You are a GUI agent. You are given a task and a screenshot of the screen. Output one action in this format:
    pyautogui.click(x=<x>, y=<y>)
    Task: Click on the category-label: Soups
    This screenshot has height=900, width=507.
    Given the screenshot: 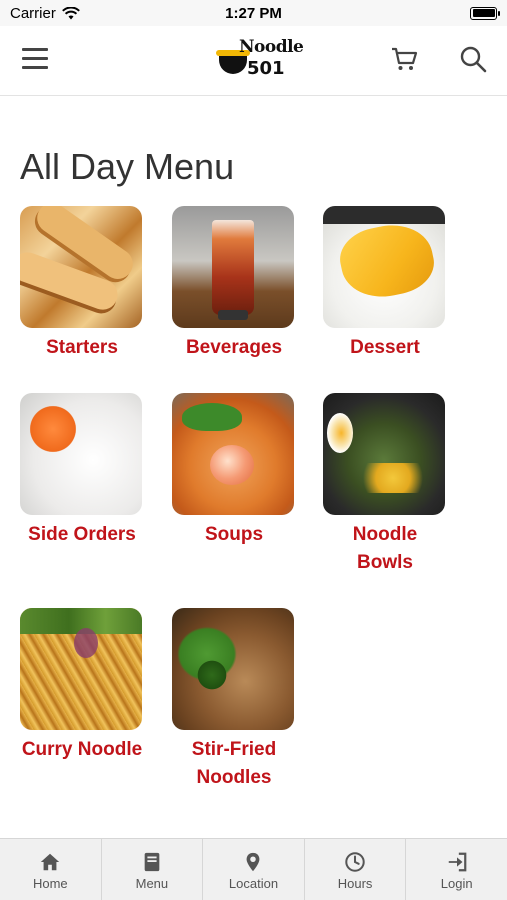 What is the action you would take?
    pyautogui.click(x=234, y=534)
    